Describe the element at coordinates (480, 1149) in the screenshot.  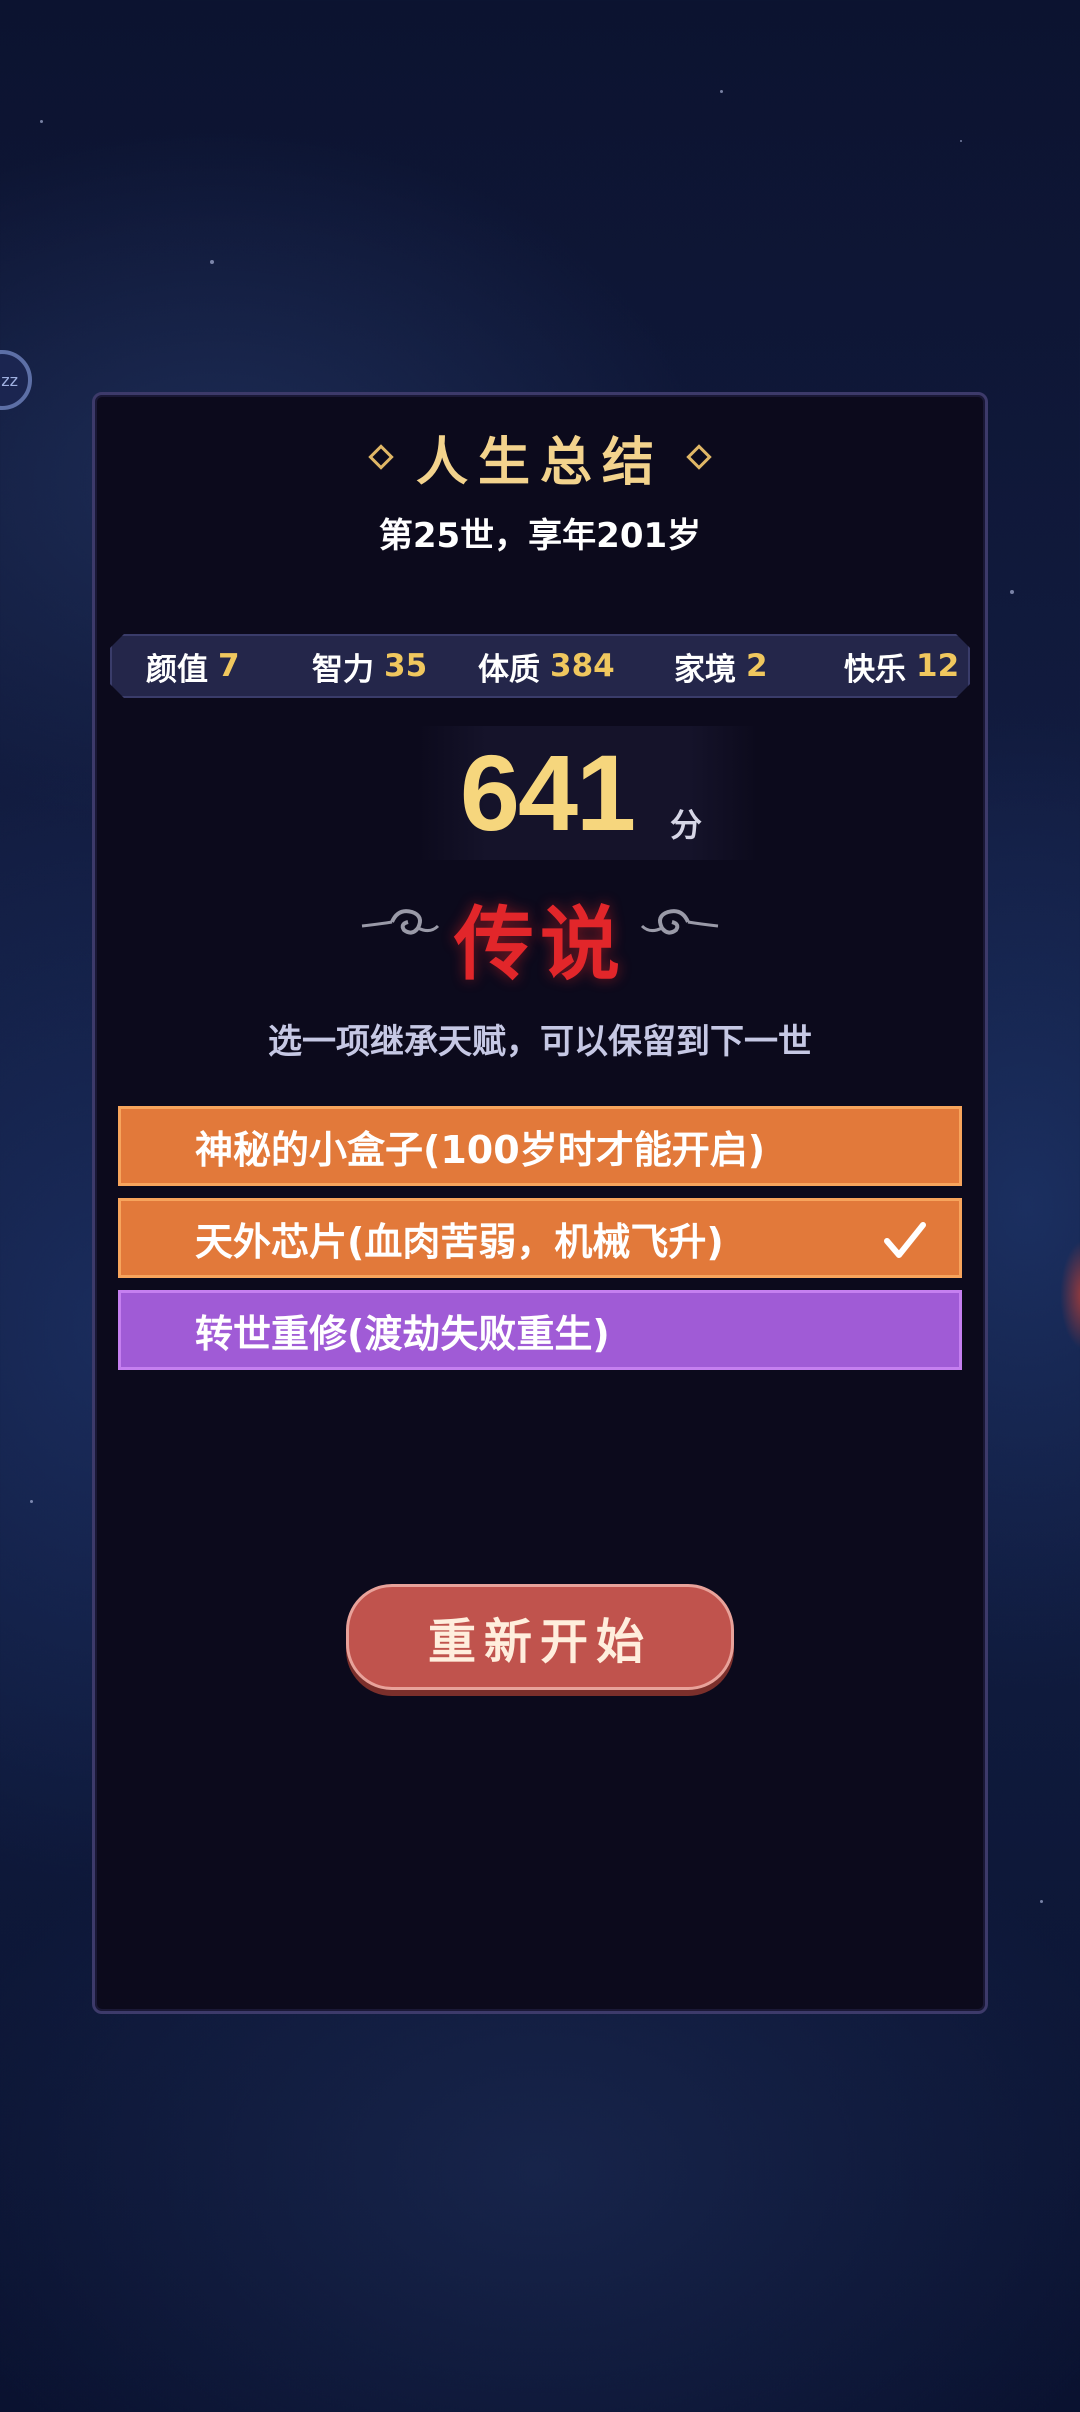
I see `talent-option-label: 神秘的小盒子(100岁时才能开启)` at that location.